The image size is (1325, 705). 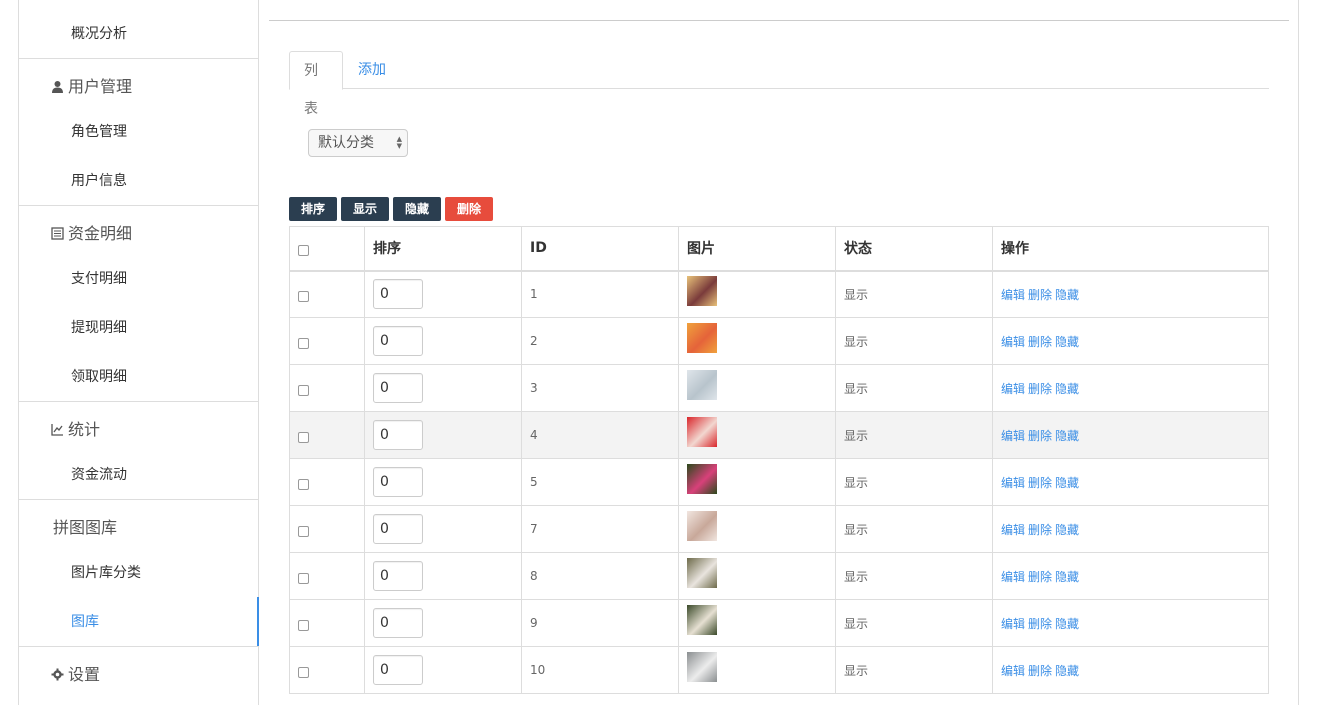 I want to click on sidebar-item-user-info: 用户信息, so click(x=190, y=180).